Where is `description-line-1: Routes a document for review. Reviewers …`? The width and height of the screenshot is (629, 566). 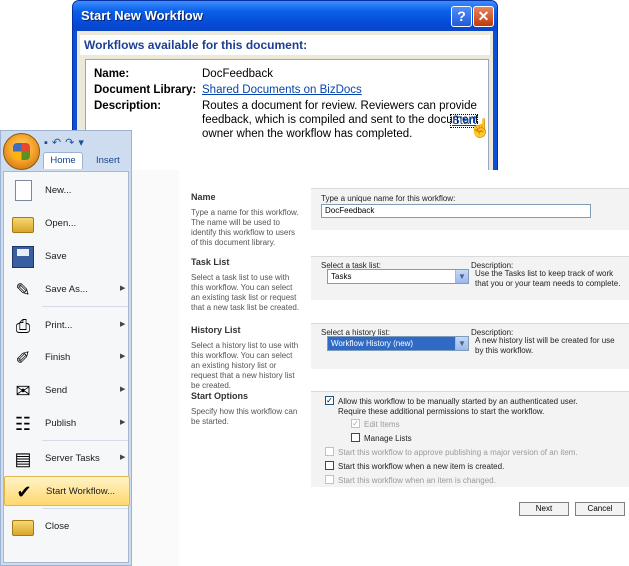 description-line-1: Routes a document for review. Reviewers … is located at coordinates (339, 106).